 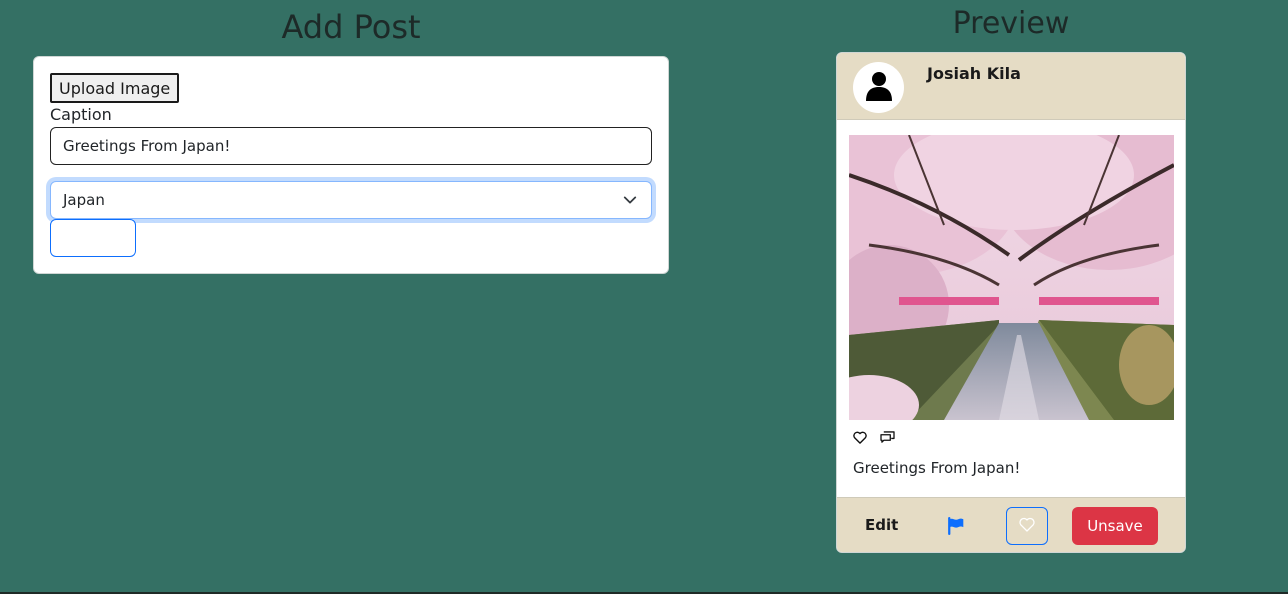 What do you see at coordinates (84, 200) in the screenshot?
I see `country-select-value: Japan` at bounding box center [84, 200].